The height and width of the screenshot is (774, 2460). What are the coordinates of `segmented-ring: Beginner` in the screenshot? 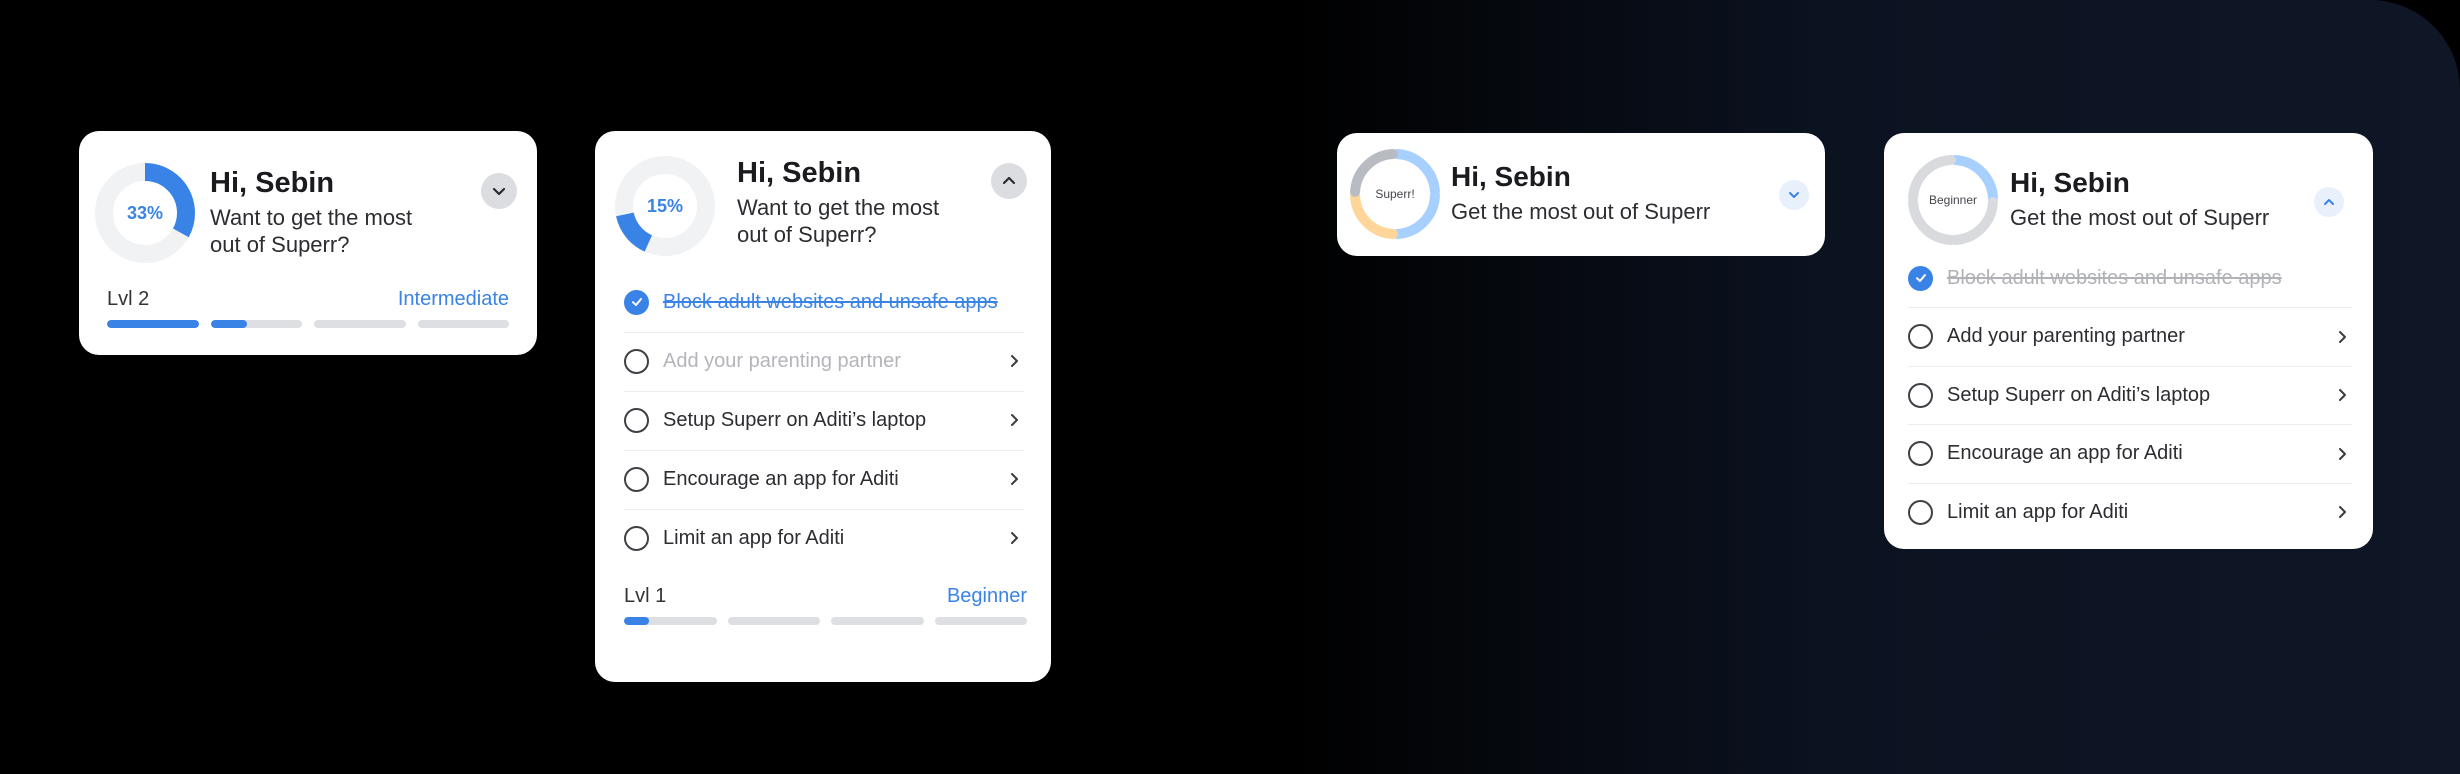 It's located at (1953, 200).